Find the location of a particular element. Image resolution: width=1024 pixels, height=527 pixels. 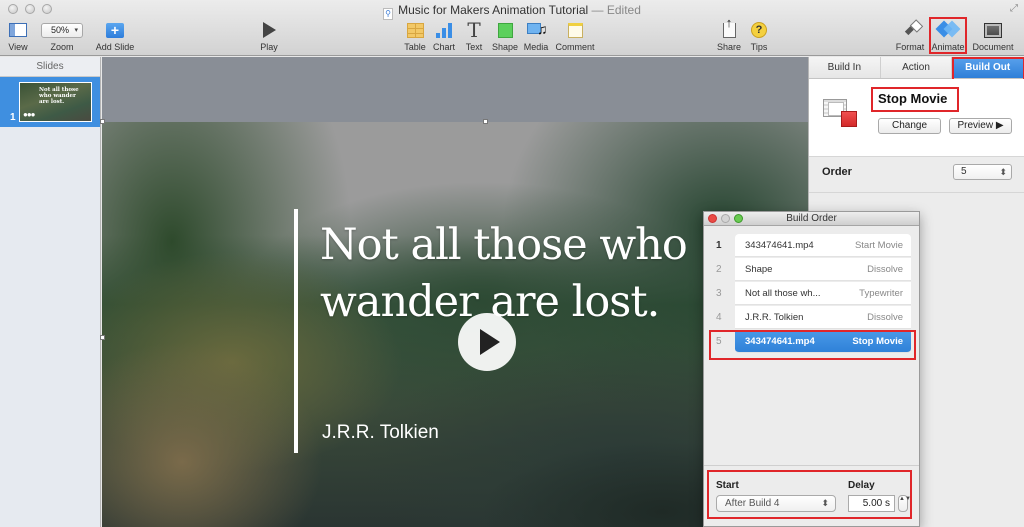

annotation-highlight-timing is located at coordinates (809, 494).